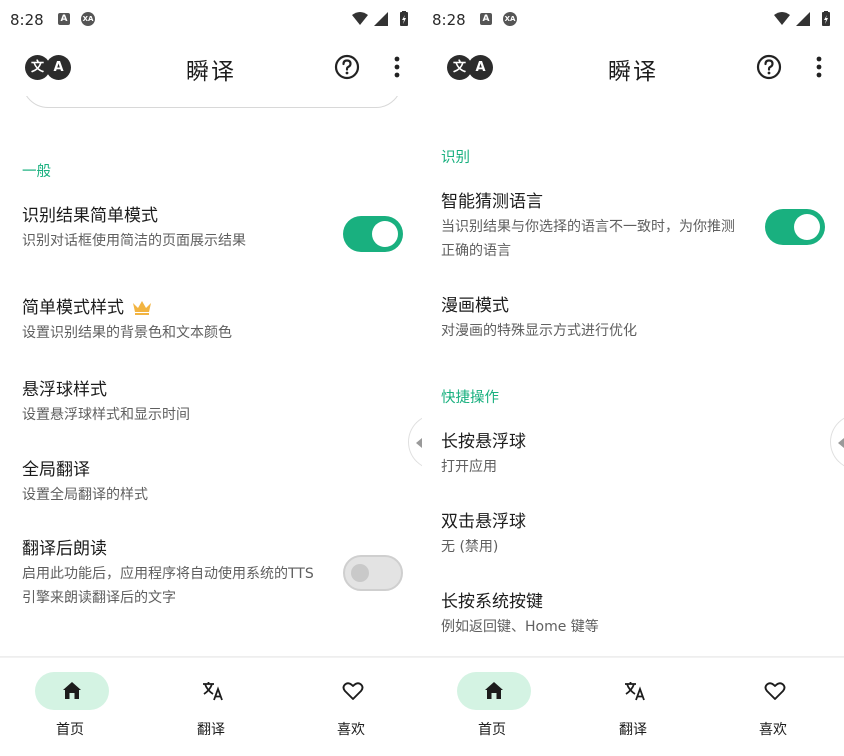 This screenshot has height=756, width=844. I want to click on setting-smart-language: 智能猜测语言 当识别结果与你选择的语言不一致时，为你推测正确的语言, so click(593, 226).